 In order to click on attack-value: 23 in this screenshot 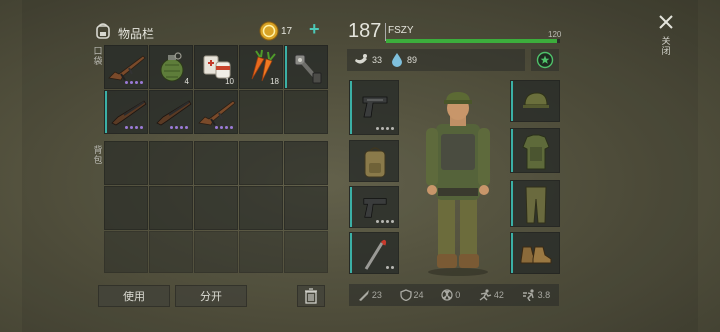, I will do `click(376, 295)`.